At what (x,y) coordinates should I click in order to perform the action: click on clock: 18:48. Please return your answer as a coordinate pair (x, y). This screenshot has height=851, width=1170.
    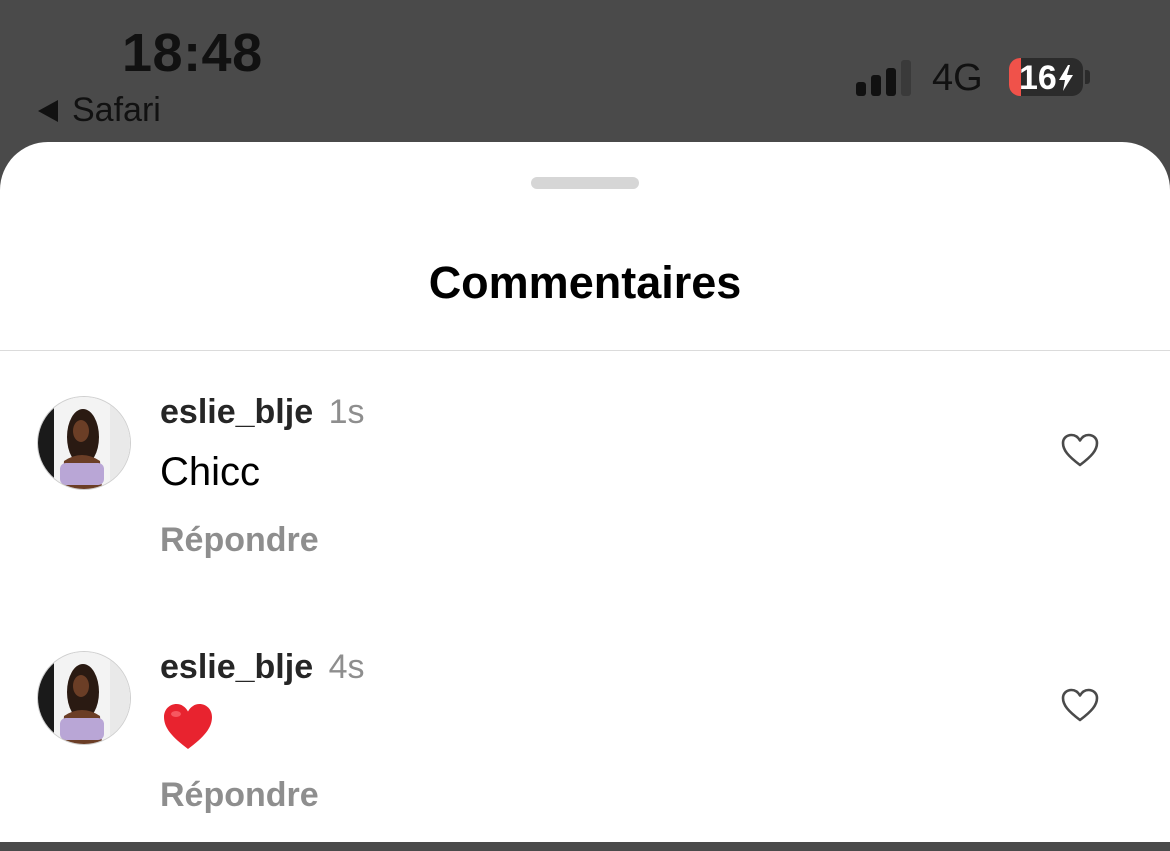
    Looking at the image, I should click on (192, 53).